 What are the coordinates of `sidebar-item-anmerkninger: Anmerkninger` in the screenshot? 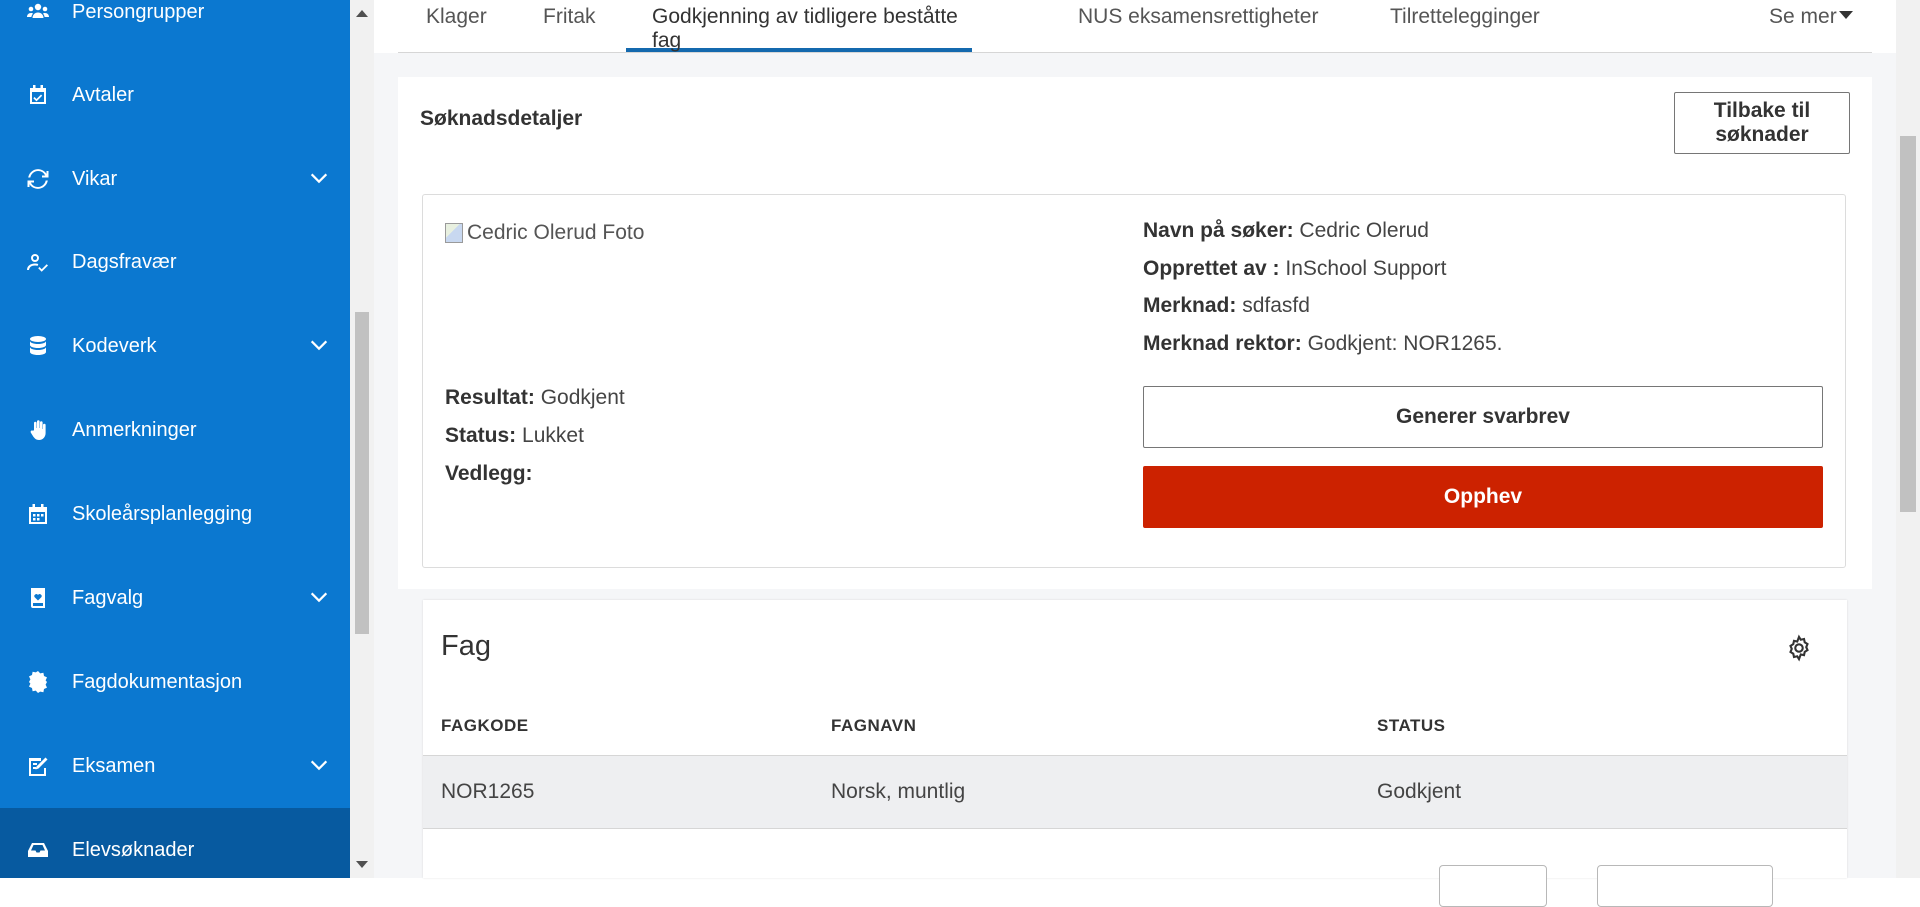 It's located at (175, 430).